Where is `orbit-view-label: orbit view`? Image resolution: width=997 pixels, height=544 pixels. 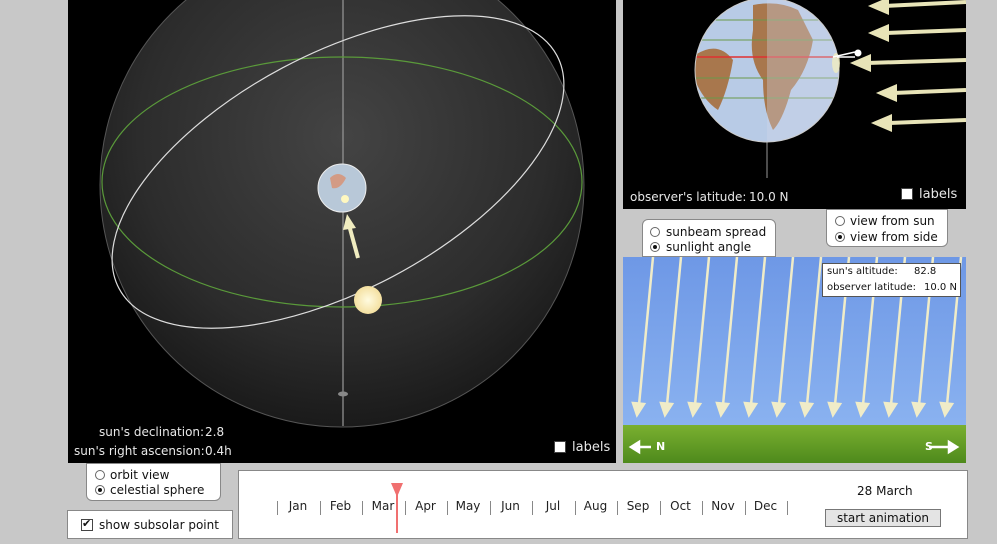
orbit-view-label: orbit view is located at coordinates (139, 475).